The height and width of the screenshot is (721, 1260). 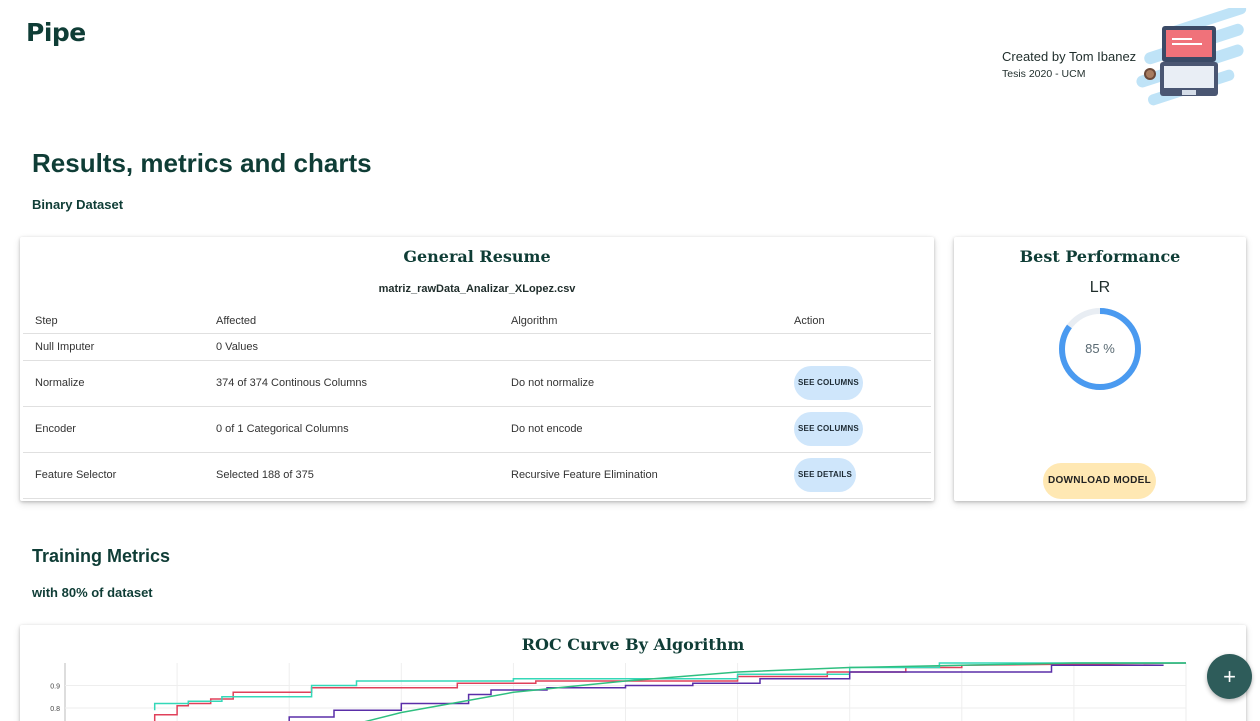 I want to click on thesis-label: Tesis 2020 - UCM, so click(x=1044, y=74).